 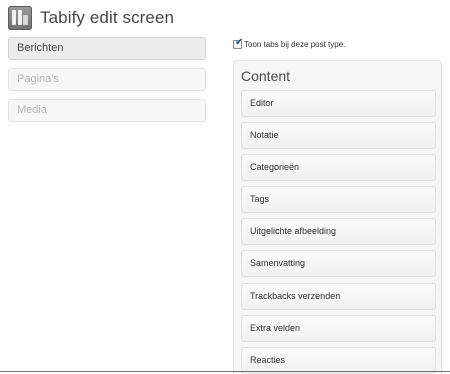 I want to click on bottom-divider, so click(x=225, y=371).